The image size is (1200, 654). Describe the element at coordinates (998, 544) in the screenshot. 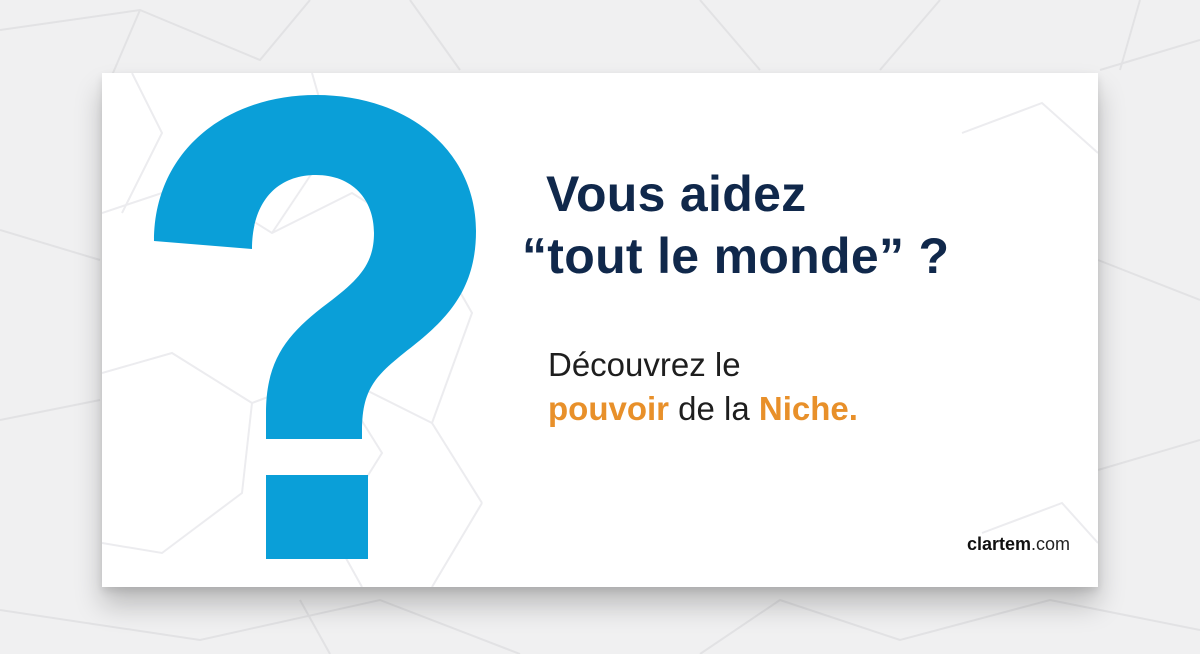

I see `brand-name: clartem` at that location.